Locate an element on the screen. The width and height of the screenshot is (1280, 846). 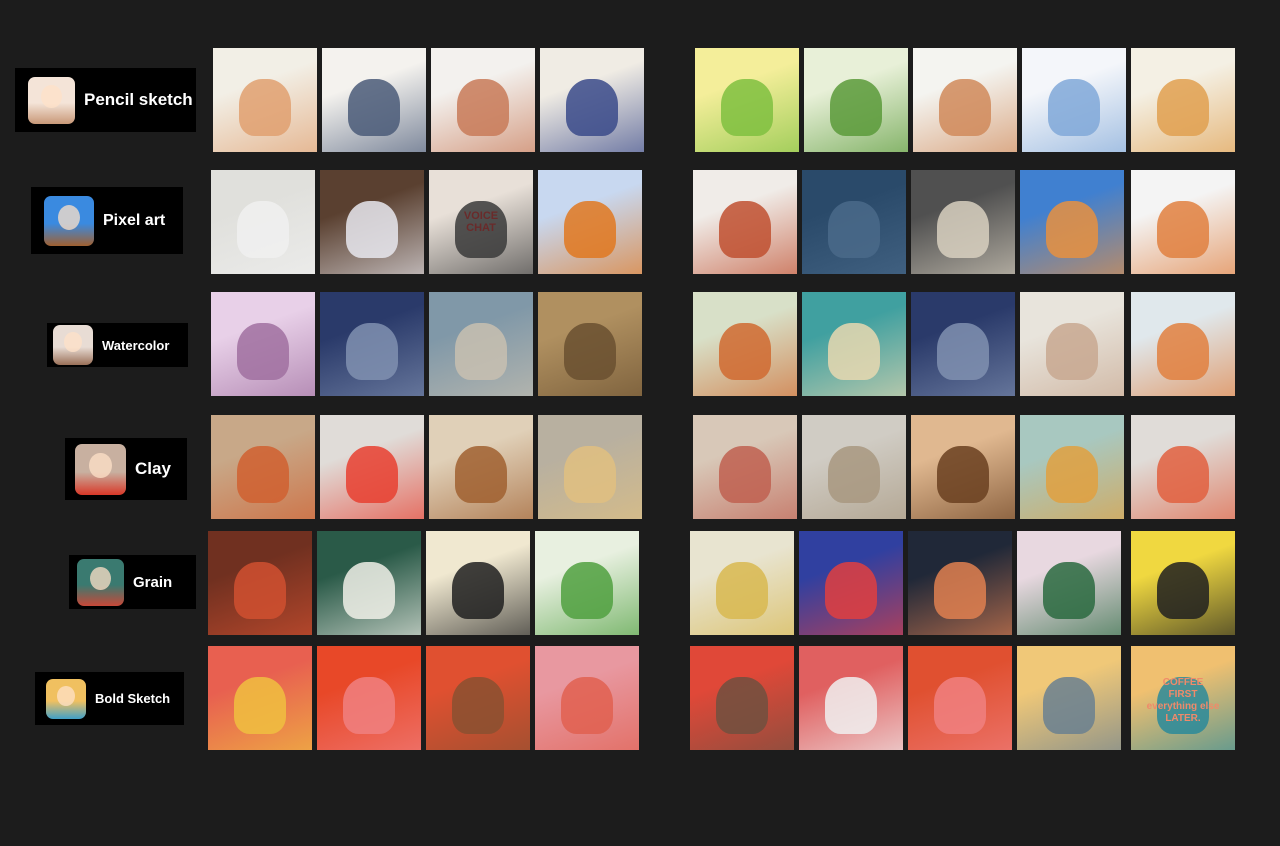
coffee-mug-text: COFFEE FIRST everything else LATER. is located at coordinates (1183, 701).